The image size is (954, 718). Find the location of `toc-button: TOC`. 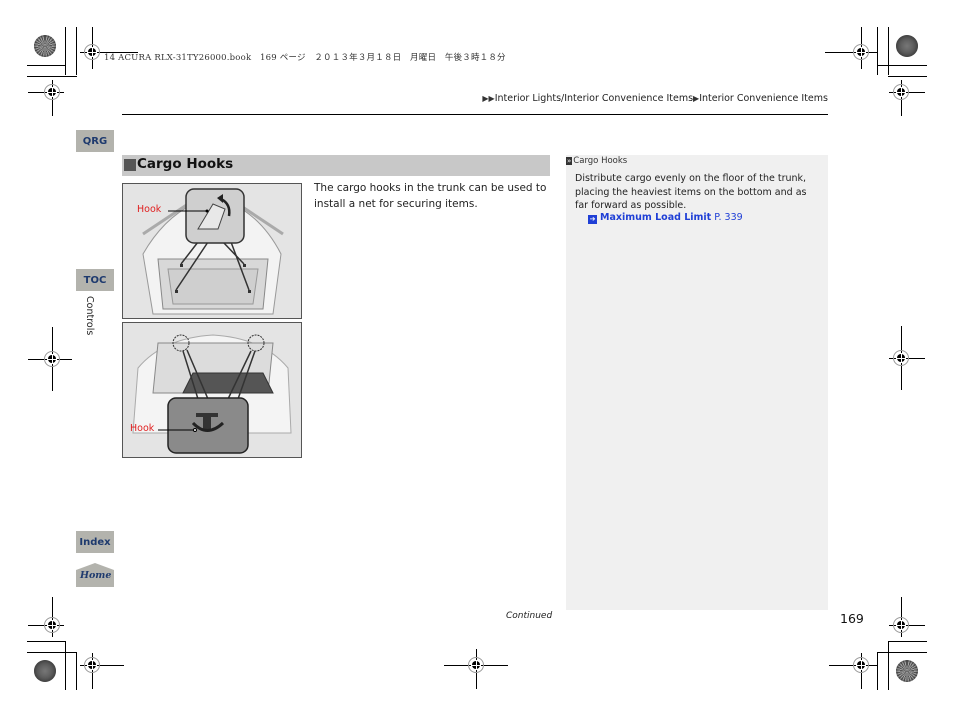

toc-button: TOC is located at coordinates (95, 280).